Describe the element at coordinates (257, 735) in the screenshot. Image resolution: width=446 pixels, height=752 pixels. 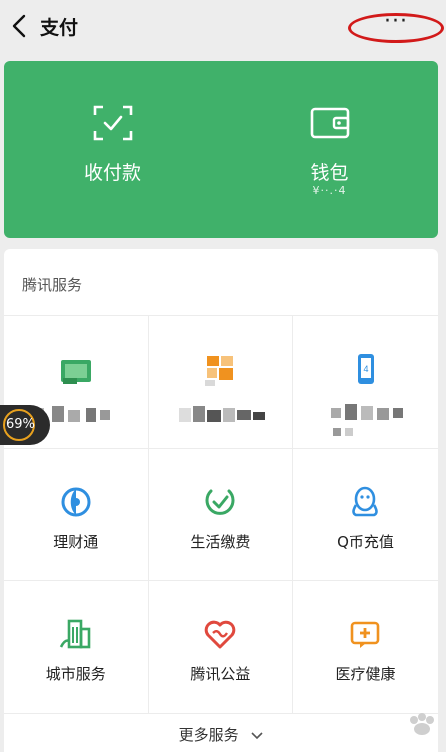
I see `chevron-down-icon` at that location.